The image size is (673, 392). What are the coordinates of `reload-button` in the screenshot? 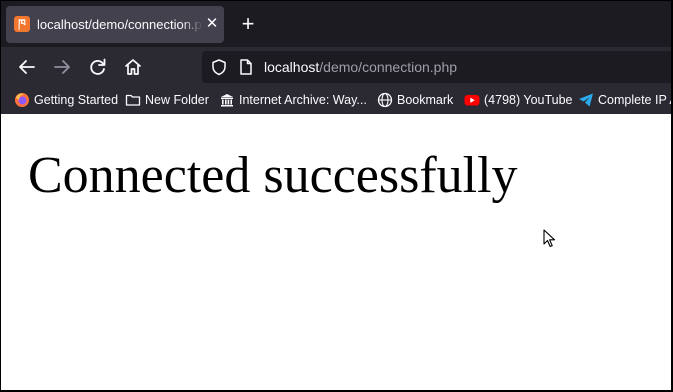 It's located at (98, 67).